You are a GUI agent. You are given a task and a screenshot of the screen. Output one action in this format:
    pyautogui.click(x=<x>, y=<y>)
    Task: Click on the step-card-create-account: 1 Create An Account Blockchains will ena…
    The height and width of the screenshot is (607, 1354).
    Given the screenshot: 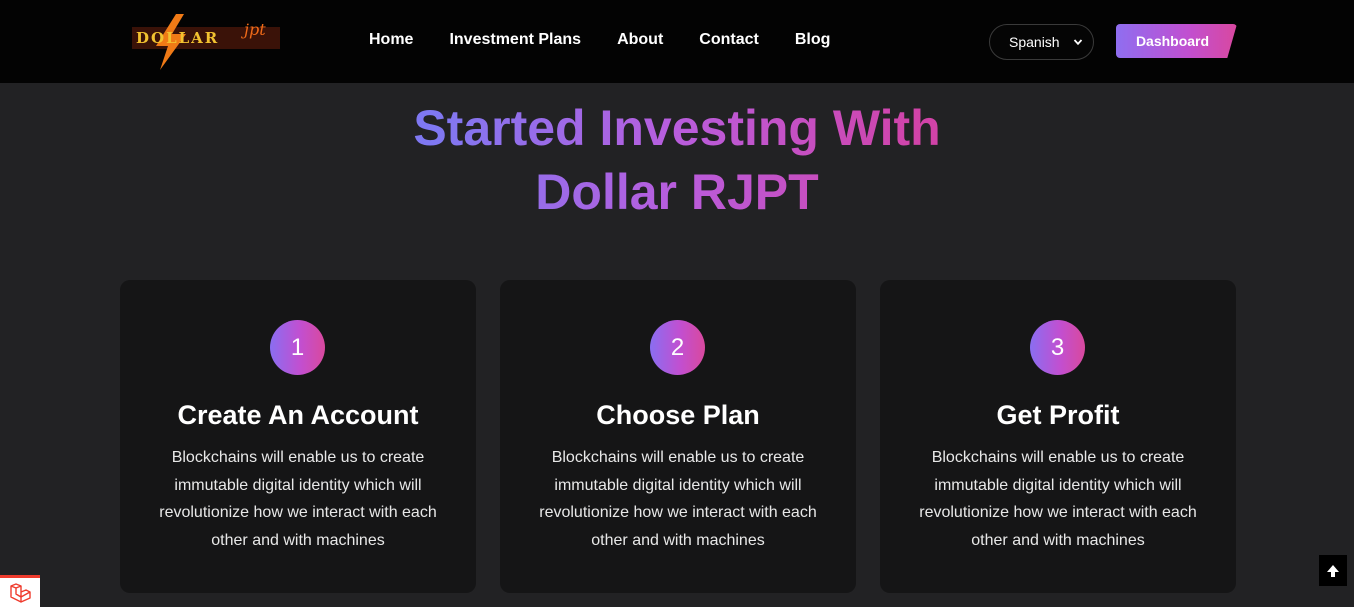 What is the action you would take?
    pyautogui.click(x=298, y=436)
    